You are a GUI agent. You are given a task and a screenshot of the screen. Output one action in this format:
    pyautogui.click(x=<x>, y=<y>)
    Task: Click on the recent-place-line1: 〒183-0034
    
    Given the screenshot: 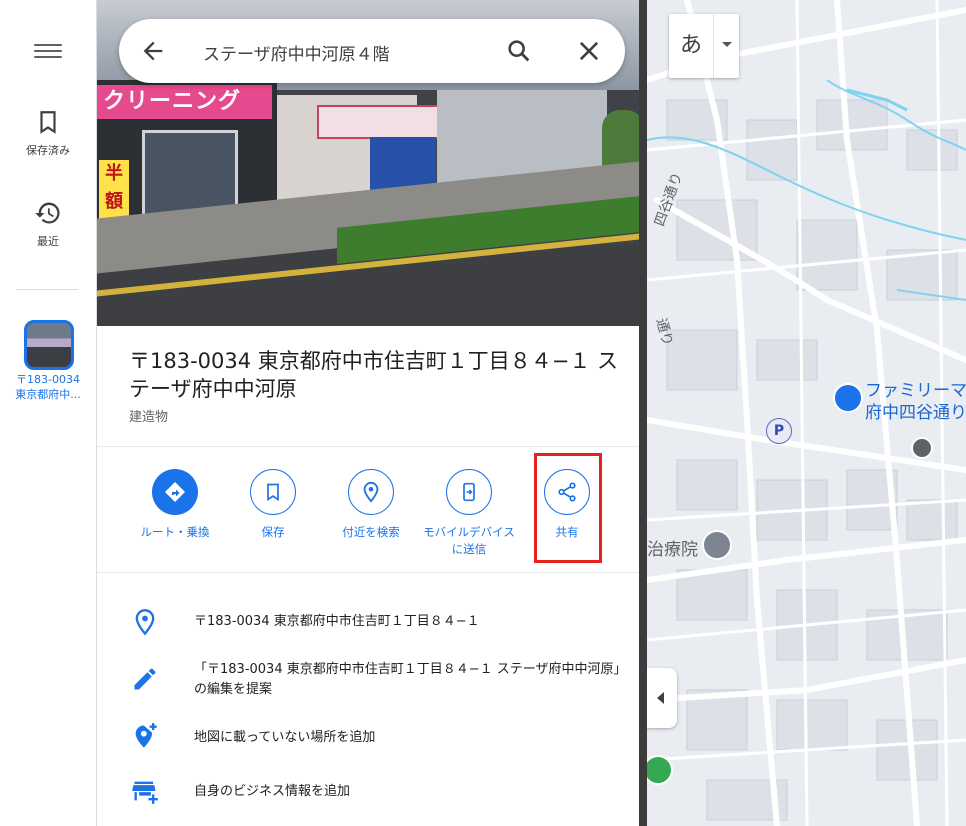 What is the action you would take?
    pyautogui.click(x=48, y=379)
    